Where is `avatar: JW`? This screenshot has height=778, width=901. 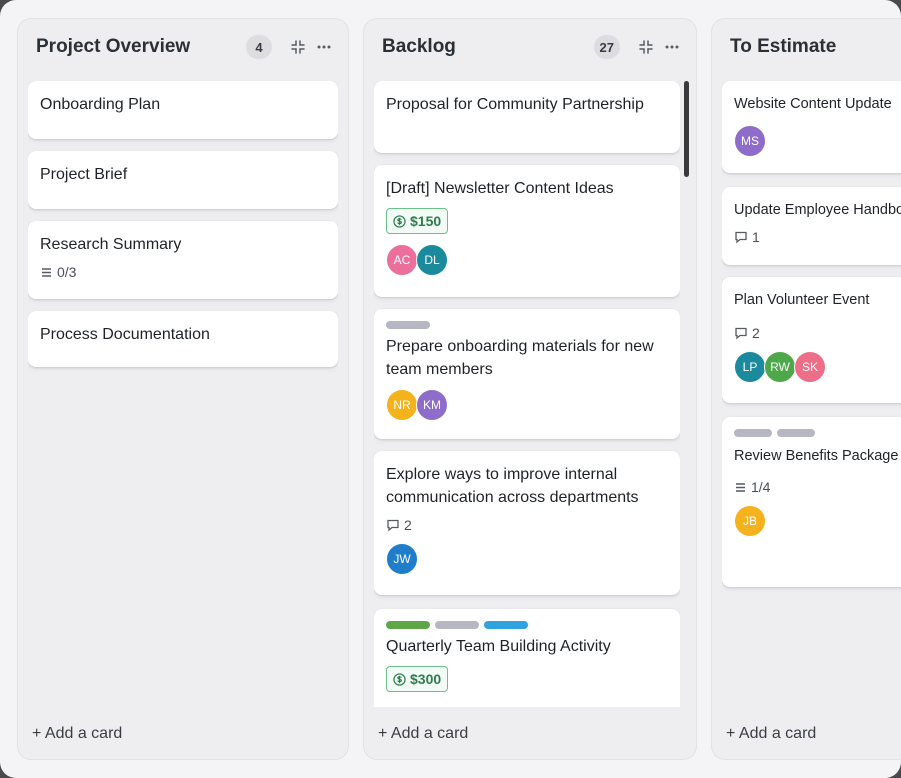 avatar: JW is located at coordinates (402, 559).